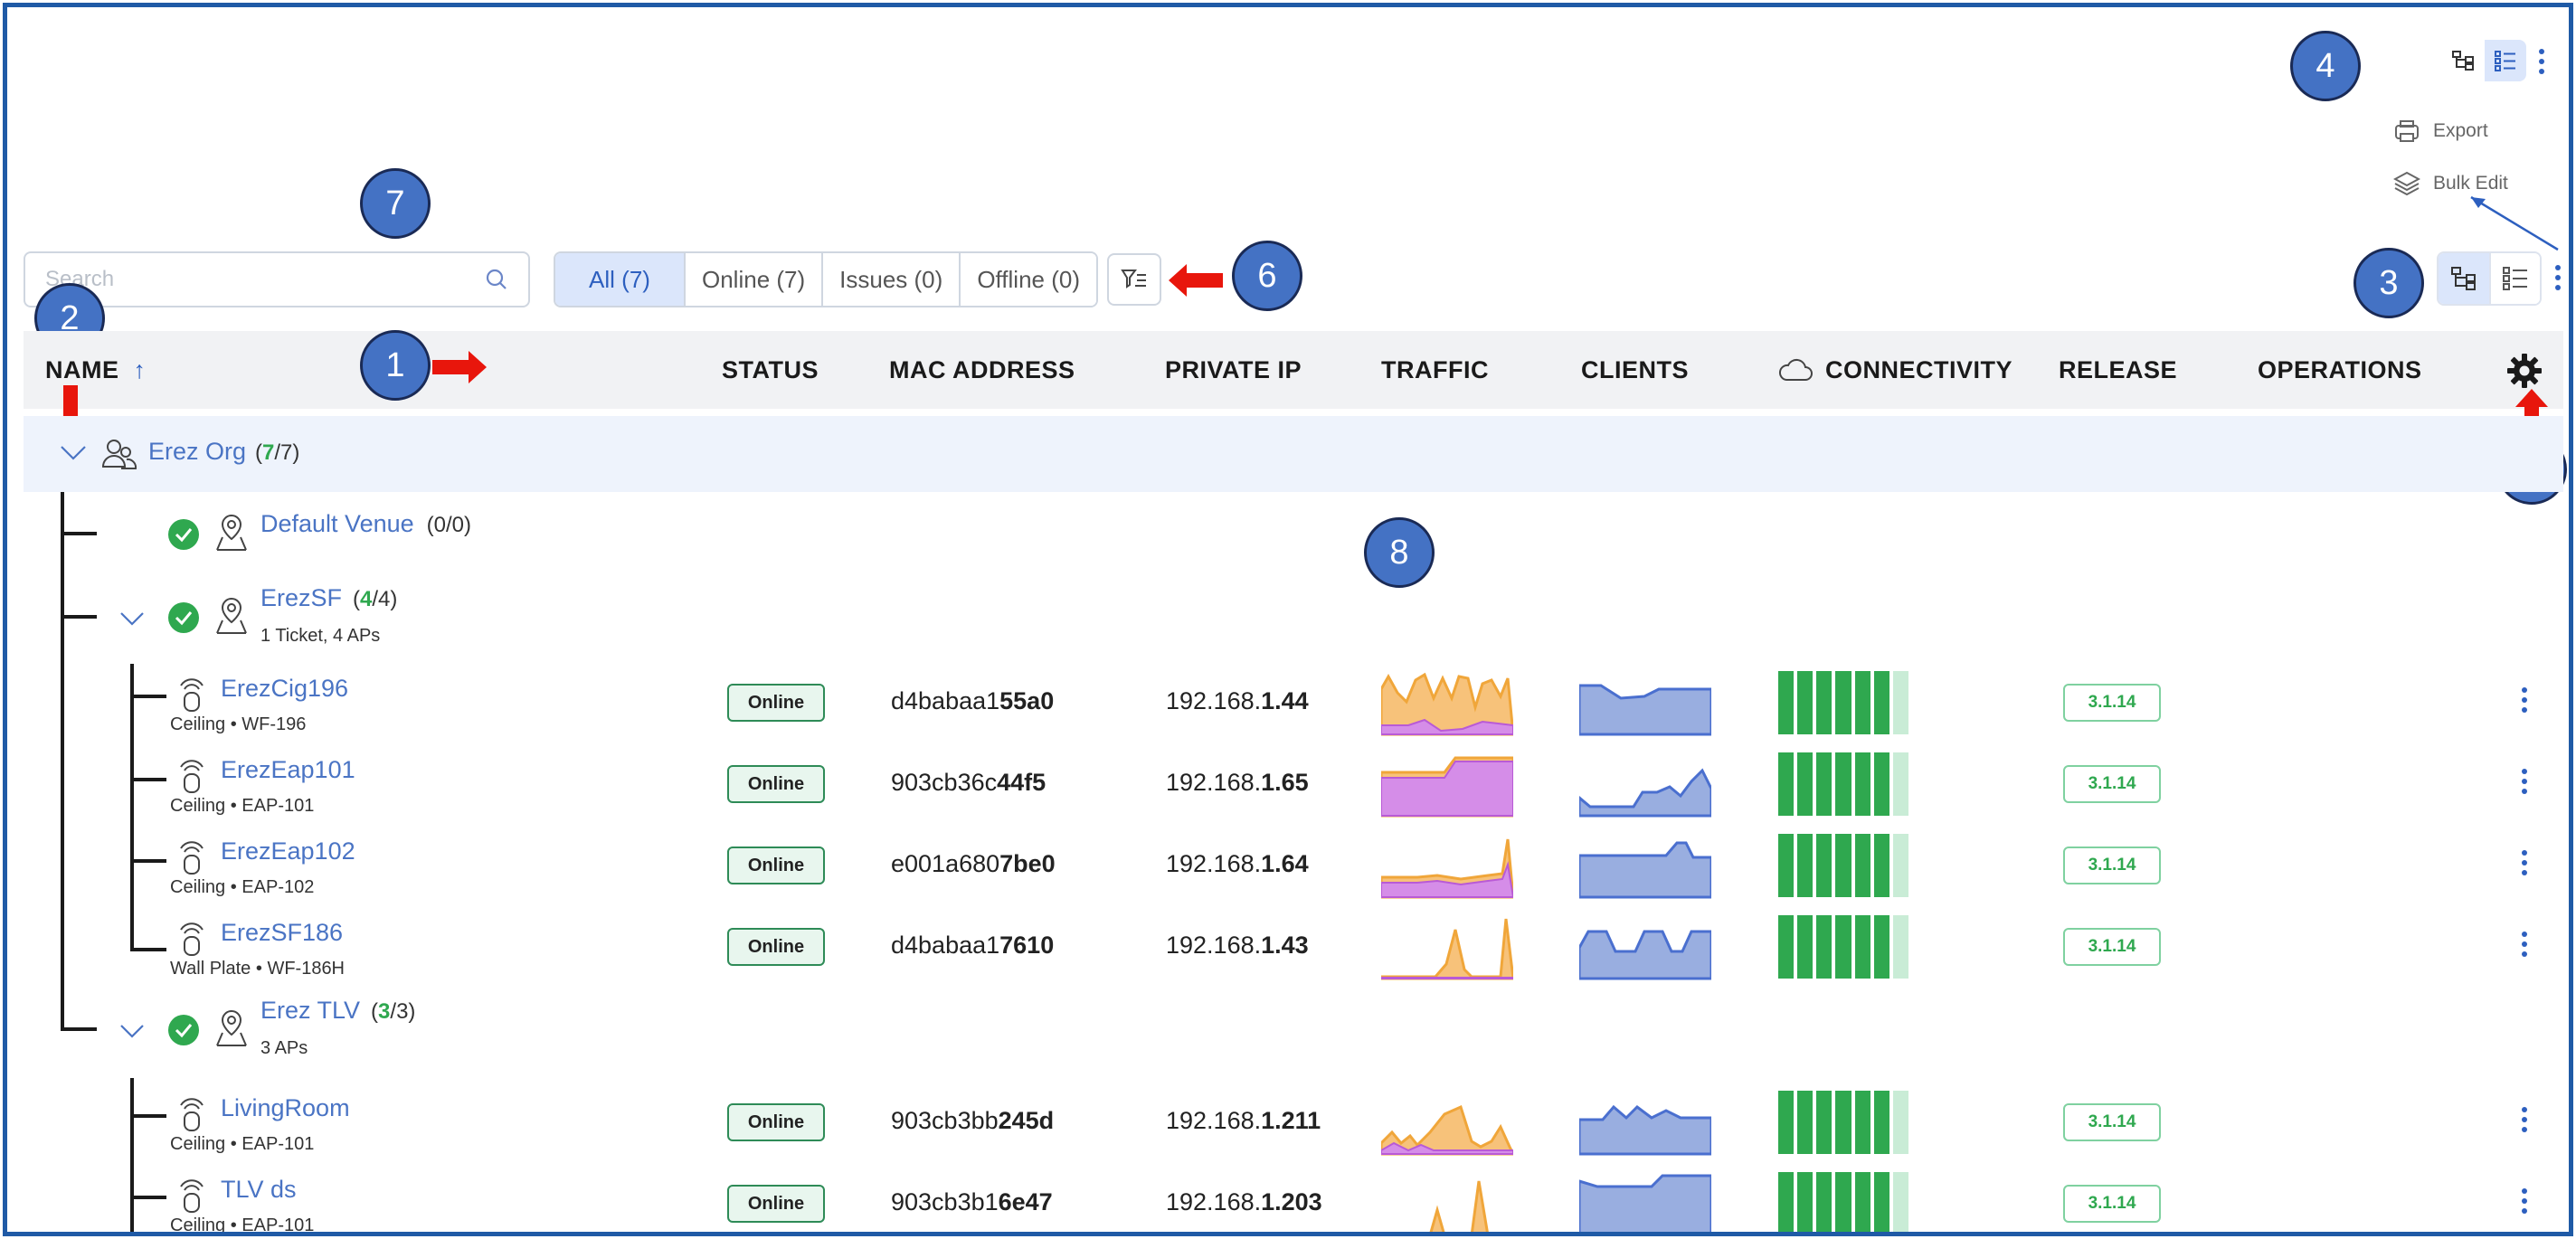  What do you see at coordinates (284, 689) in the screenshot?
I see `device-name-link: ErezCig196` at bounding box center [284, 689].